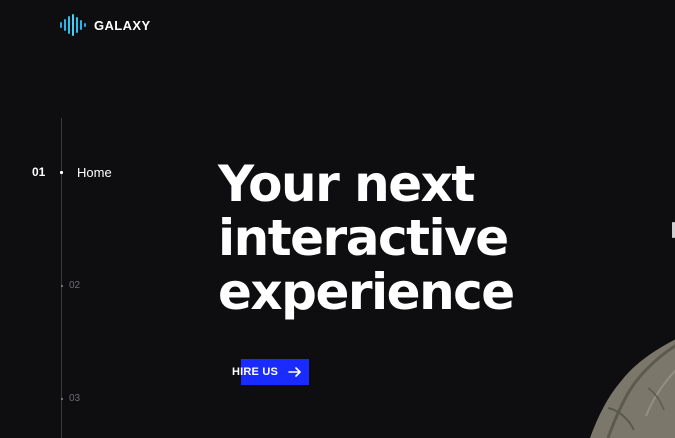 Image resolution: width=675 pixels, height=438 pixels. I want to click on hero-line: experience, so click(366, 292).